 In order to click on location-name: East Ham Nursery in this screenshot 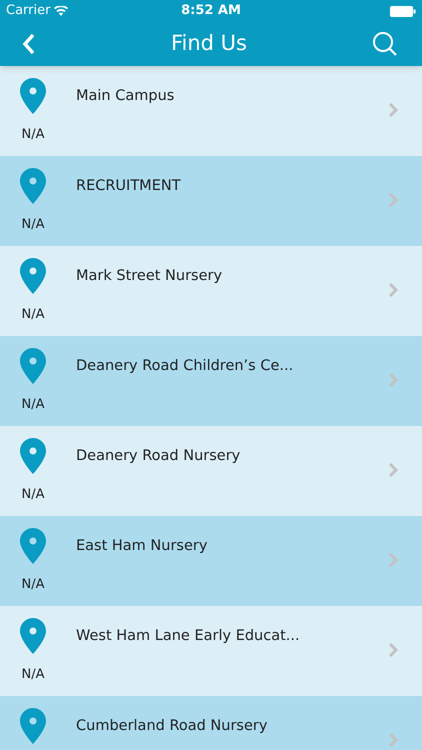, I will do `click(142, 546)`.